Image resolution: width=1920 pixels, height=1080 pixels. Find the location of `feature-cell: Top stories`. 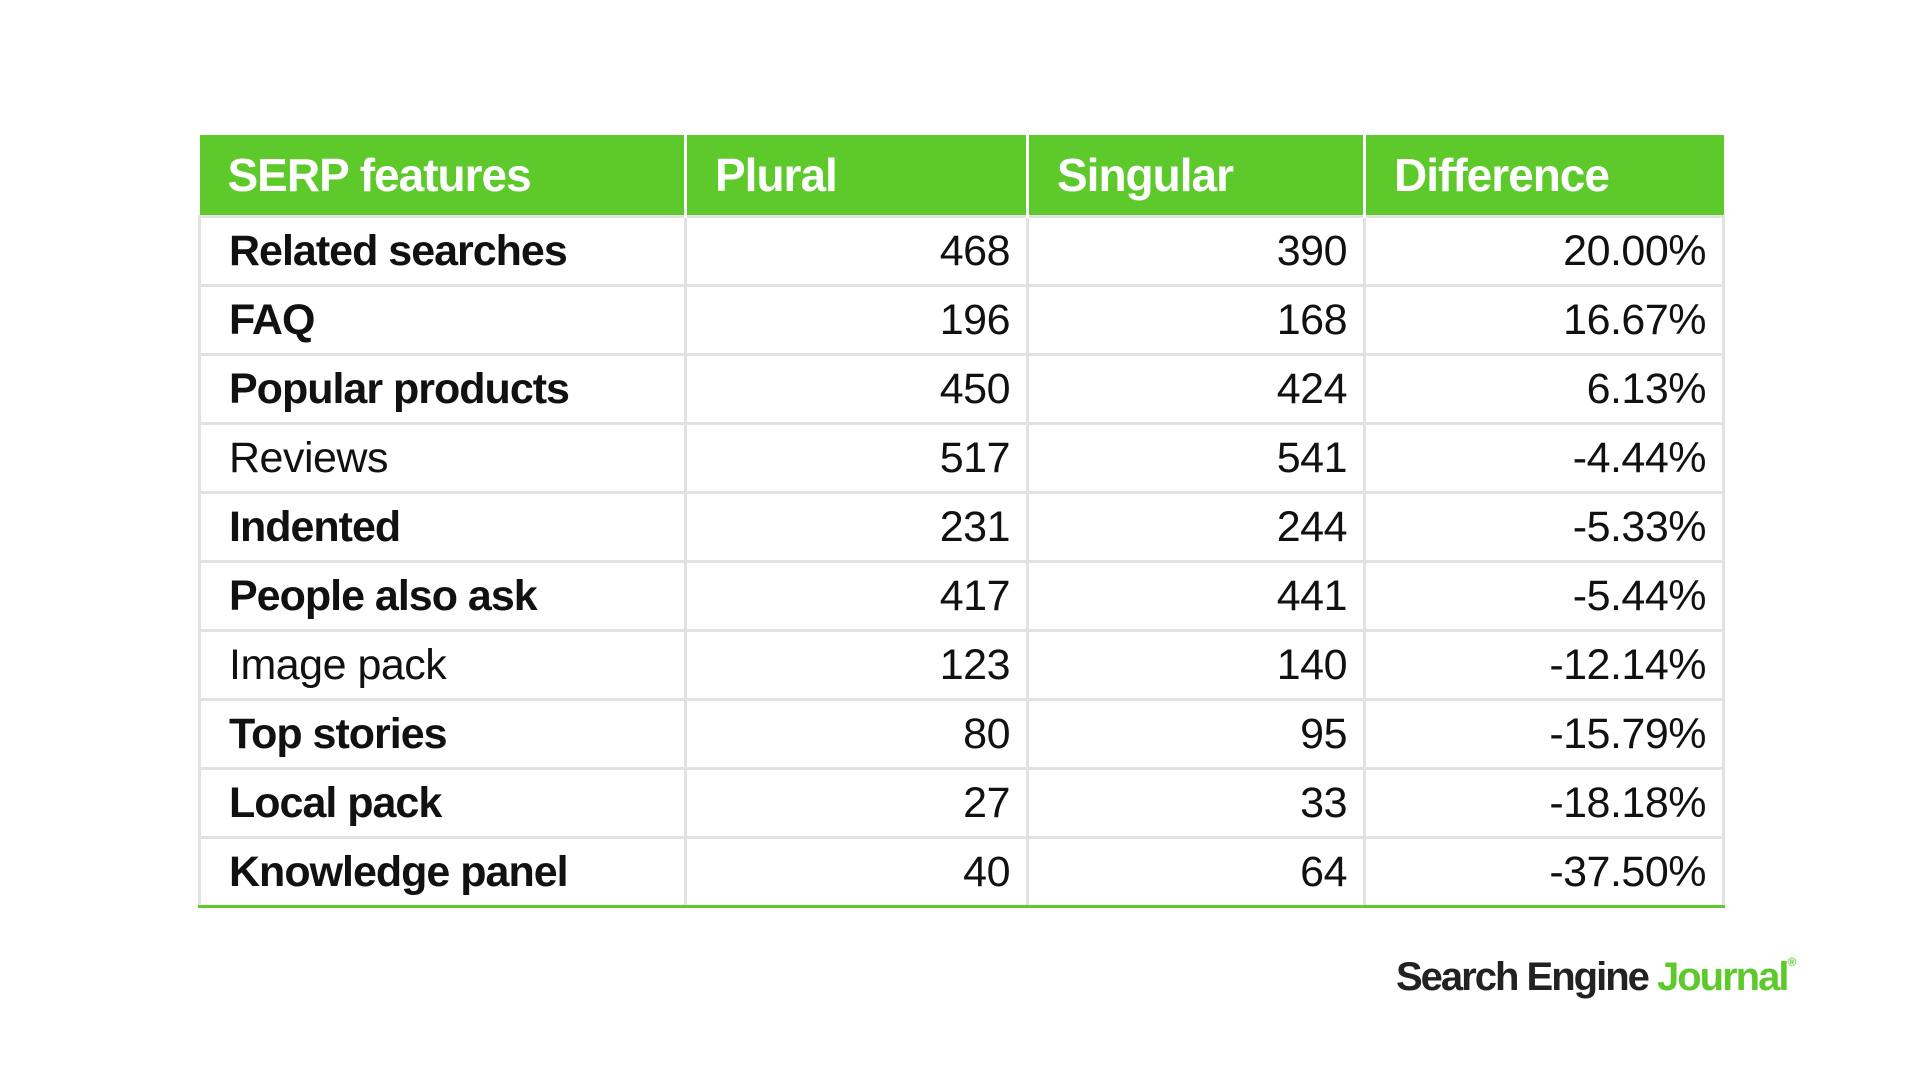

feature-cell: Top stories is located at coordinates (442, 734).